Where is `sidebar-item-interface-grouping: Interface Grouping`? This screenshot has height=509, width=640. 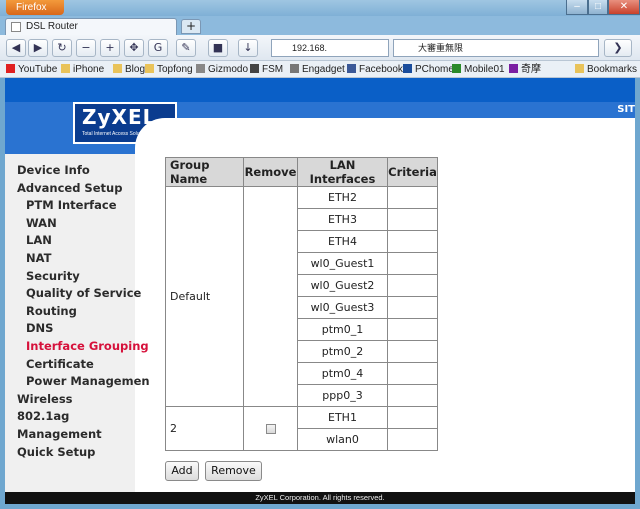 sidebar-item-interface-grouping: Interface Grouping is located at coordinates (87, 346).